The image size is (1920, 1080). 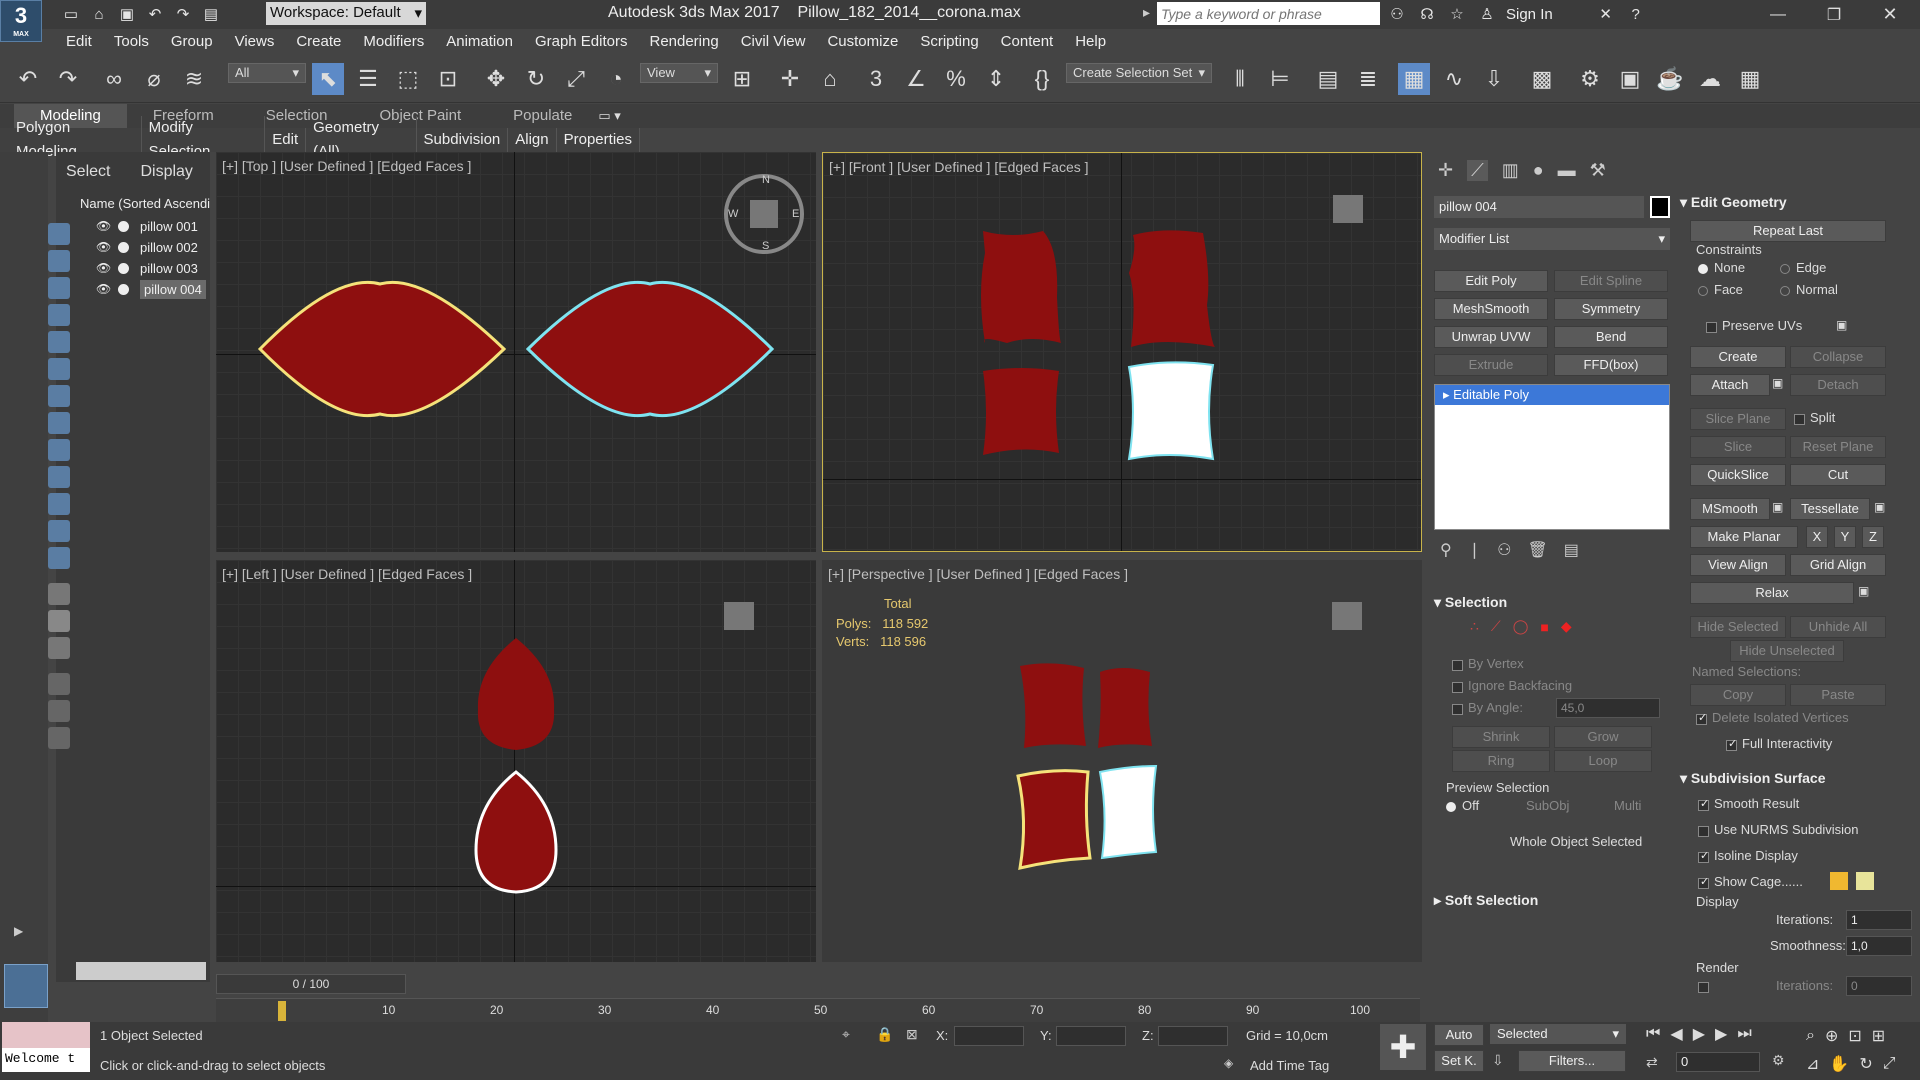 I want to click on open-file-icon: ⌂, so click(x=99, y=14).